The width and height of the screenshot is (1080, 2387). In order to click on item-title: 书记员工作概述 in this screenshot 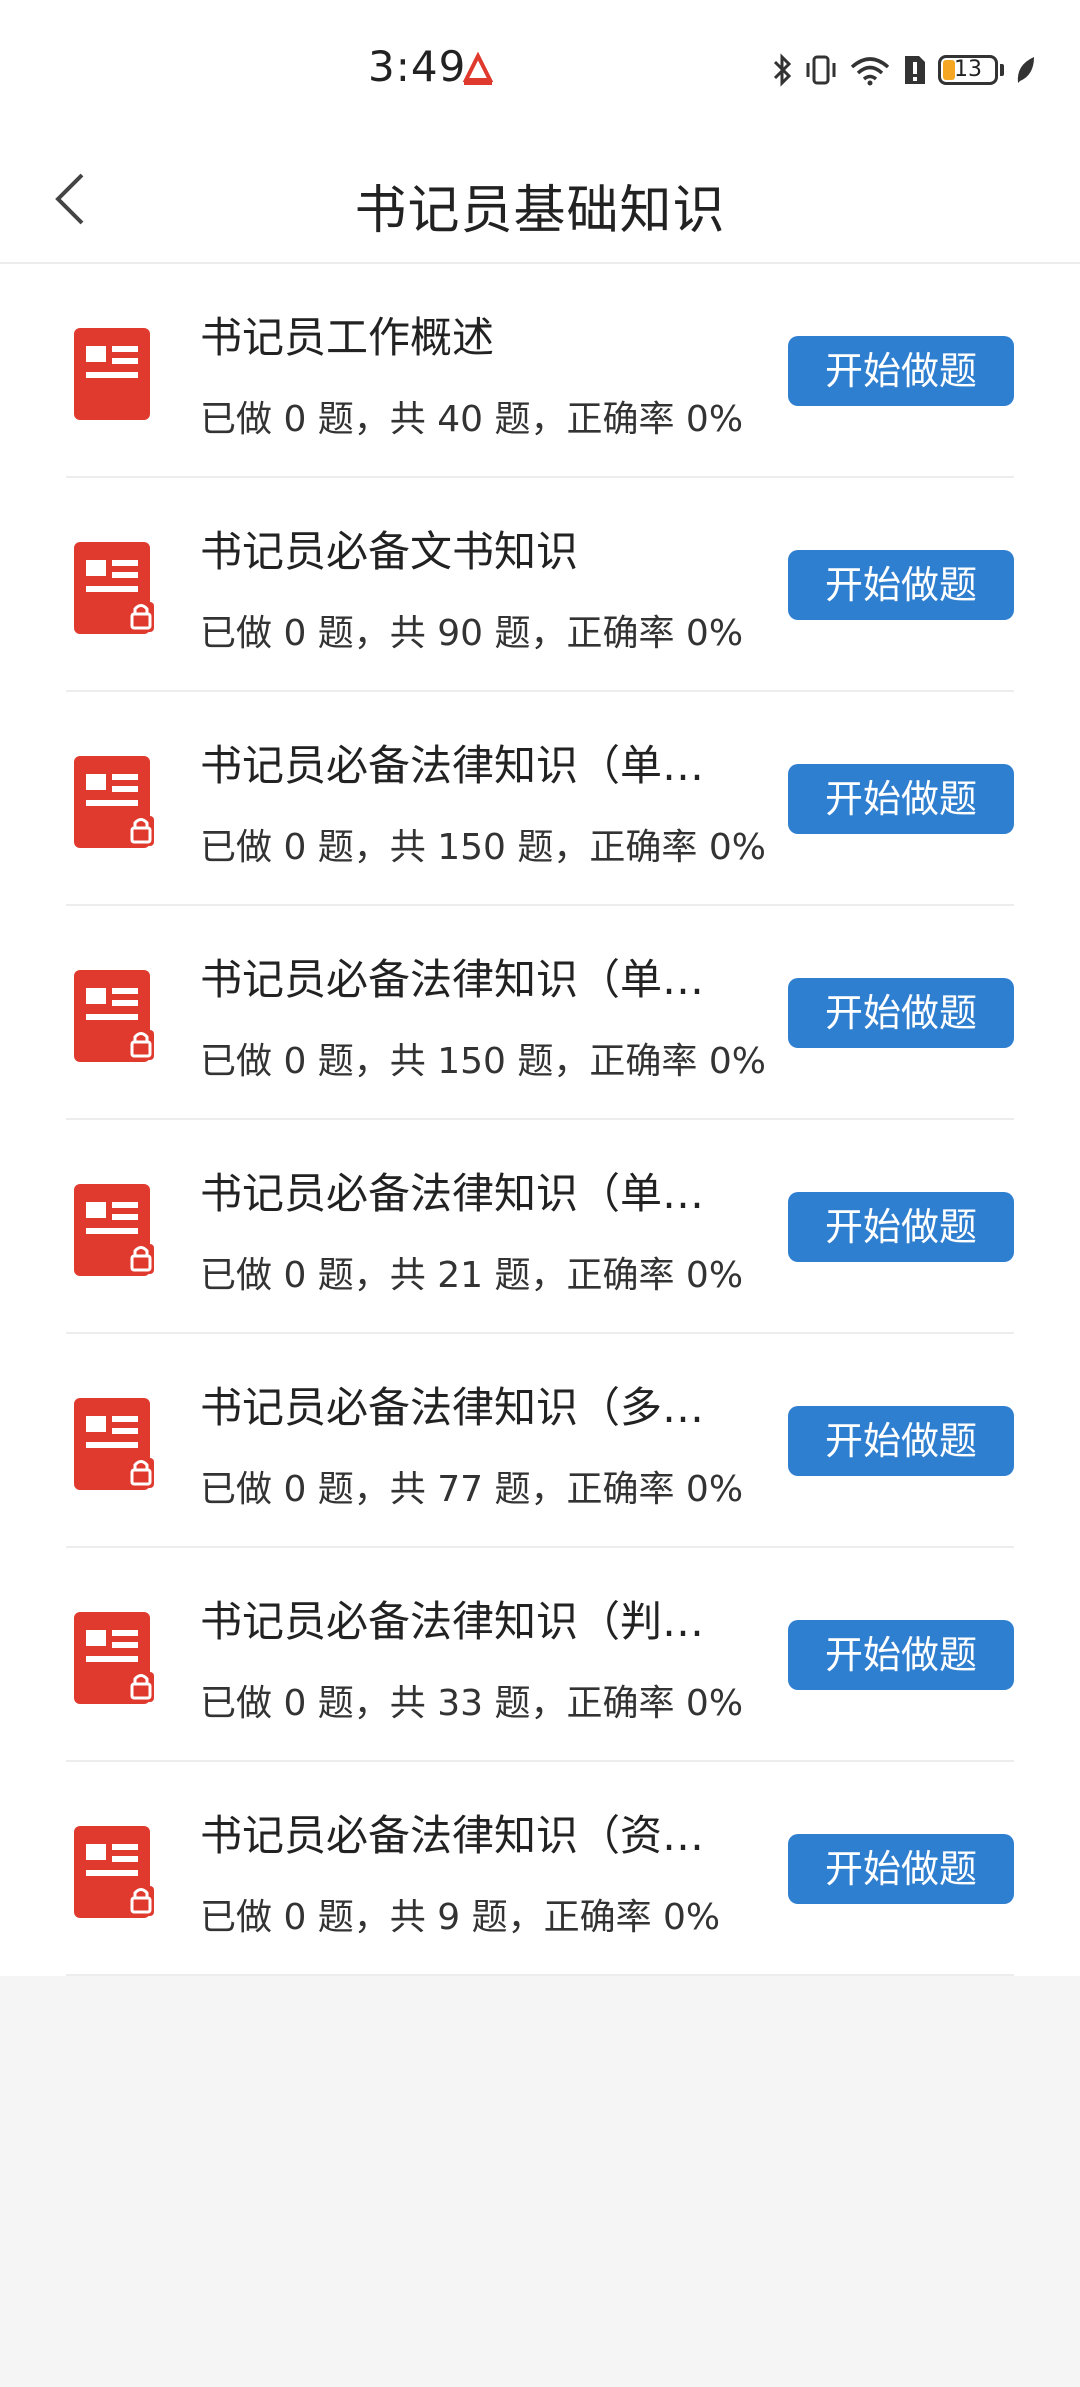, I will do `click(347, 337)`.